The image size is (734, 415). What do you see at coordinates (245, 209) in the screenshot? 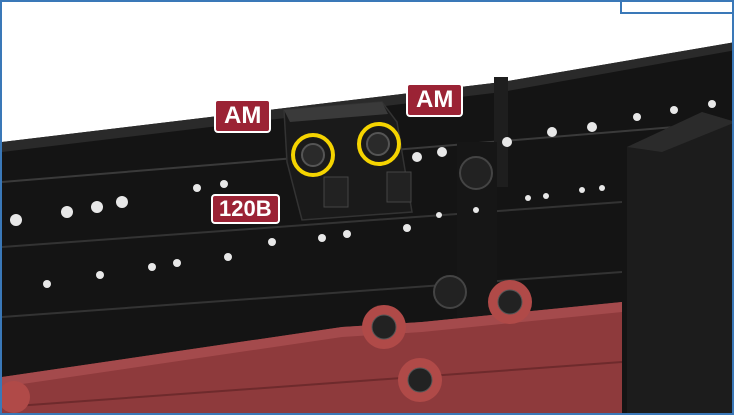
I see `label-120b: 120B` at bounding box center [245, 209].